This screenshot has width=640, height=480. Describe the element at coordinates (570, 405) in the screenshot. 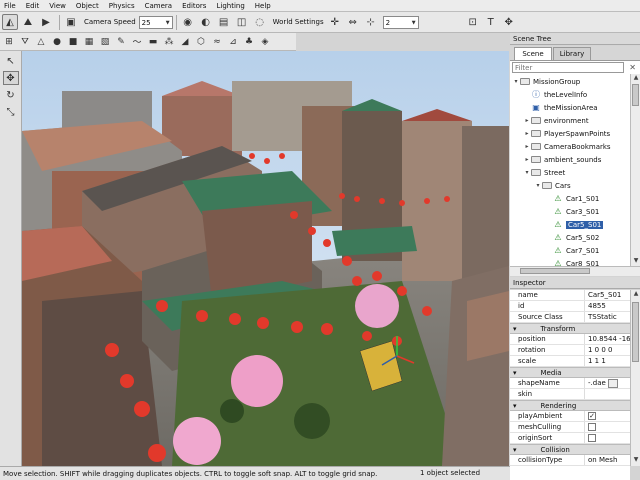

I see `inspector-group-rendering: ▾ Rendering` at that location.